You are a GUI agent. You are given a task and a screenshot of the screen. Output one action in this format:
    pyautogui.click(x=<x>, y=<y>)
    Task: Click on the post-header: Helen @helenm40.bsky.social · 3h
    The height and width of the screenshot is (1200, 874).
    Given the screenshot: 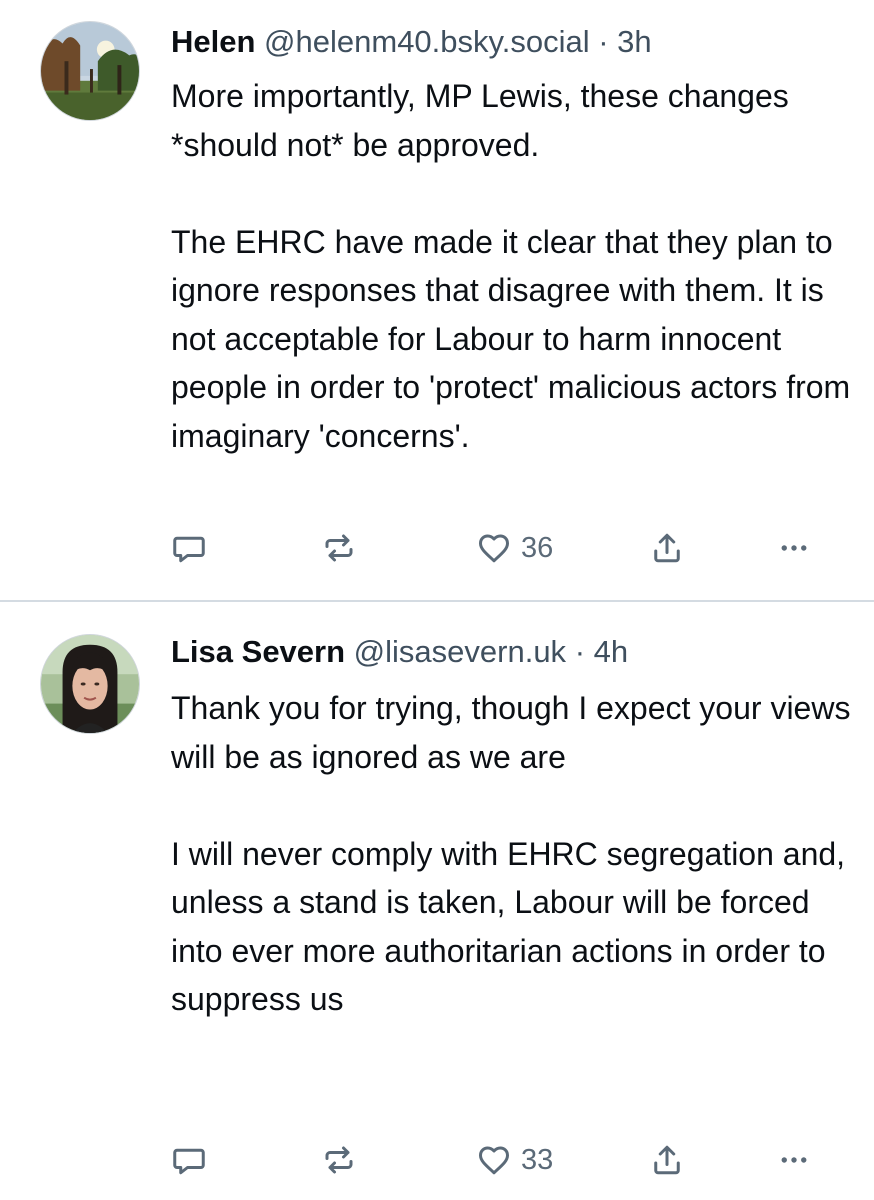 What is the action you would take?
    pyautogui.click(x=517, y=42)
    